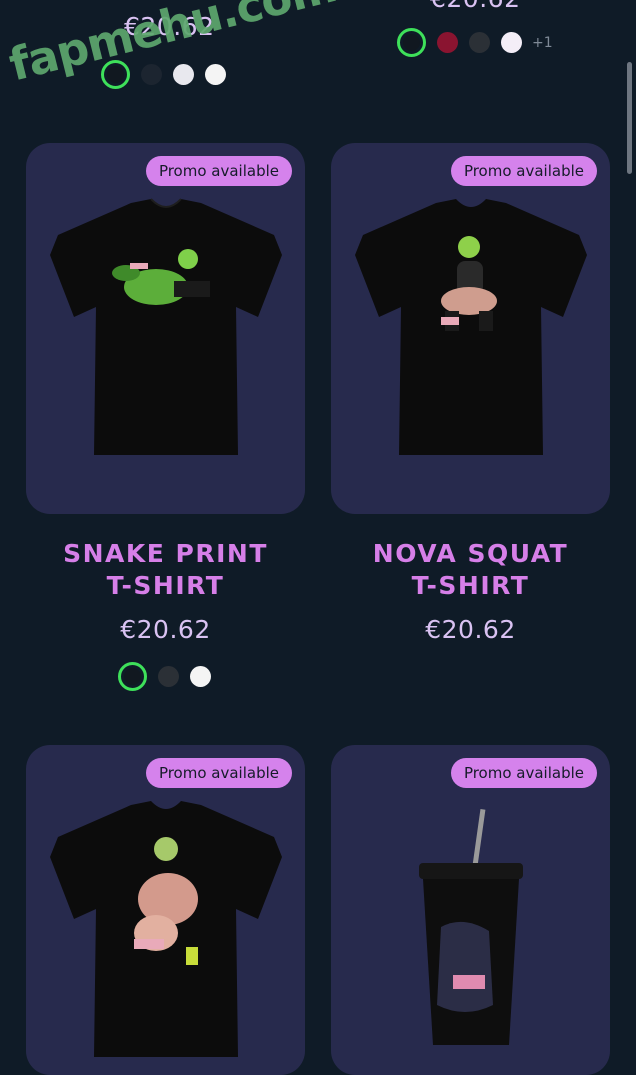 This screenshot has width=636, height=1075. Describe the element at coordinates (470, 570) in the screenshot. I see `product-title: NOVA SQUAT T-SHIRT` at that location.